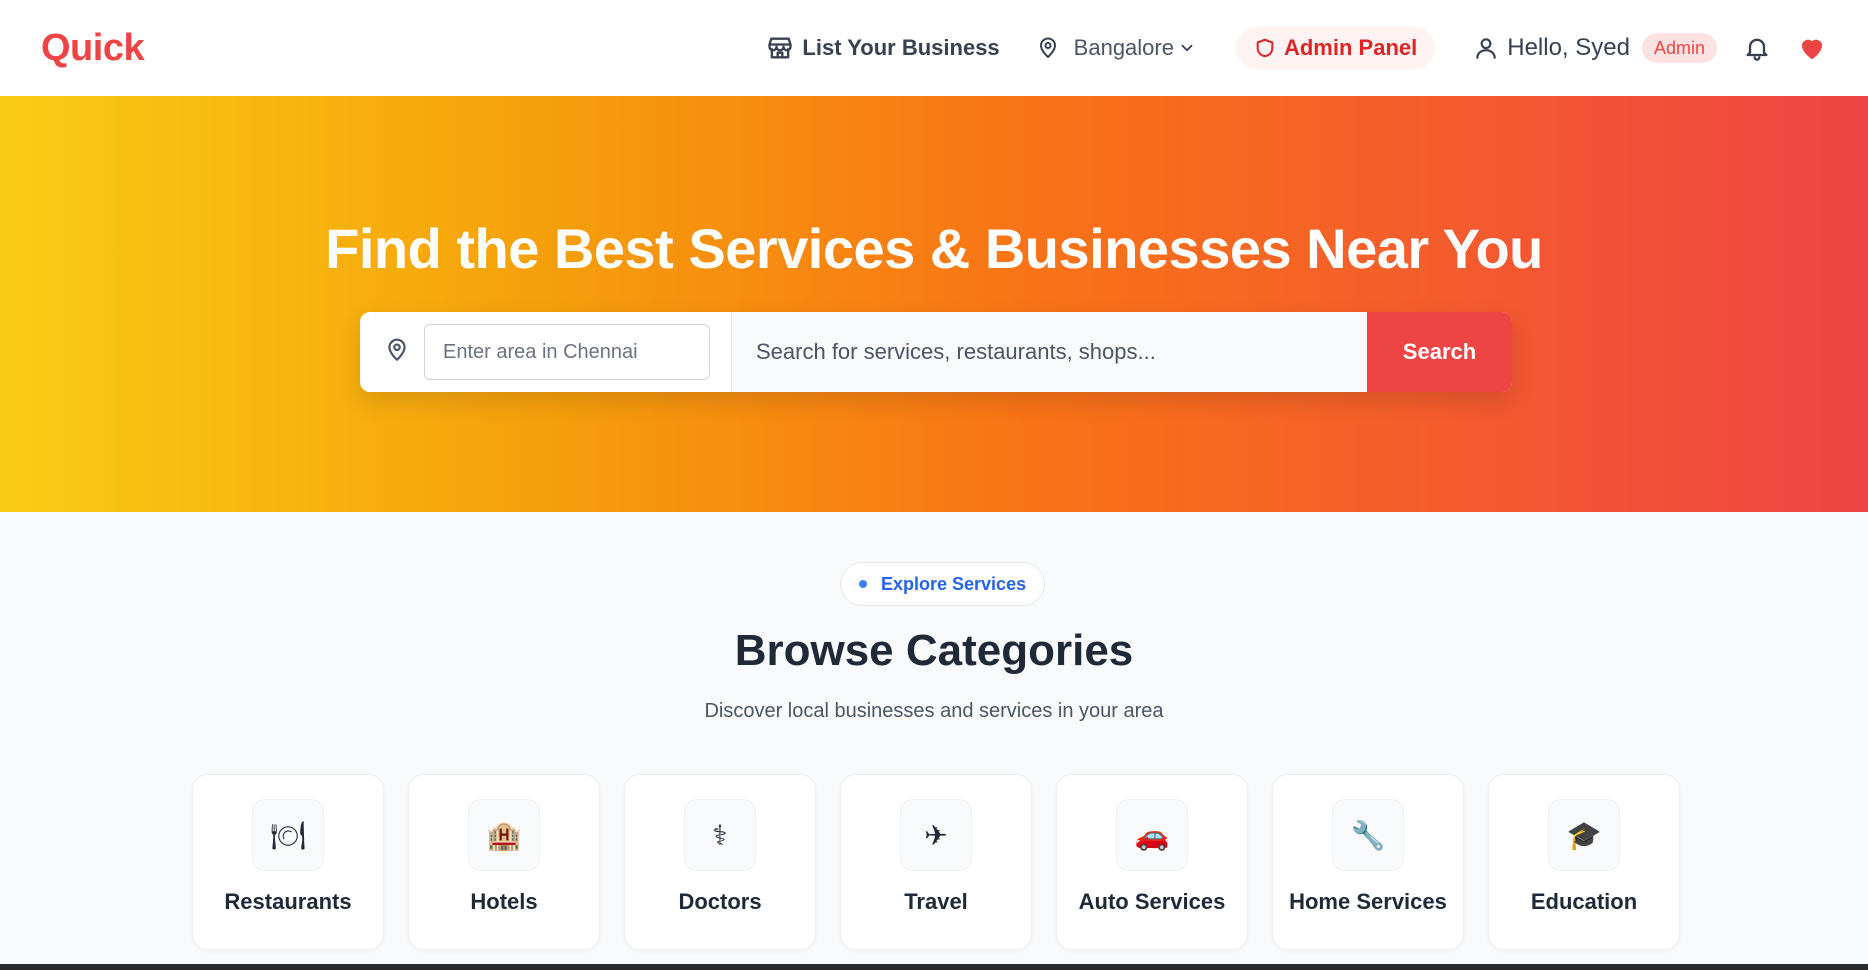 The height and width of the screenshot is (970, 1868). I want to click on category-label: Travel, so click(936, 901).